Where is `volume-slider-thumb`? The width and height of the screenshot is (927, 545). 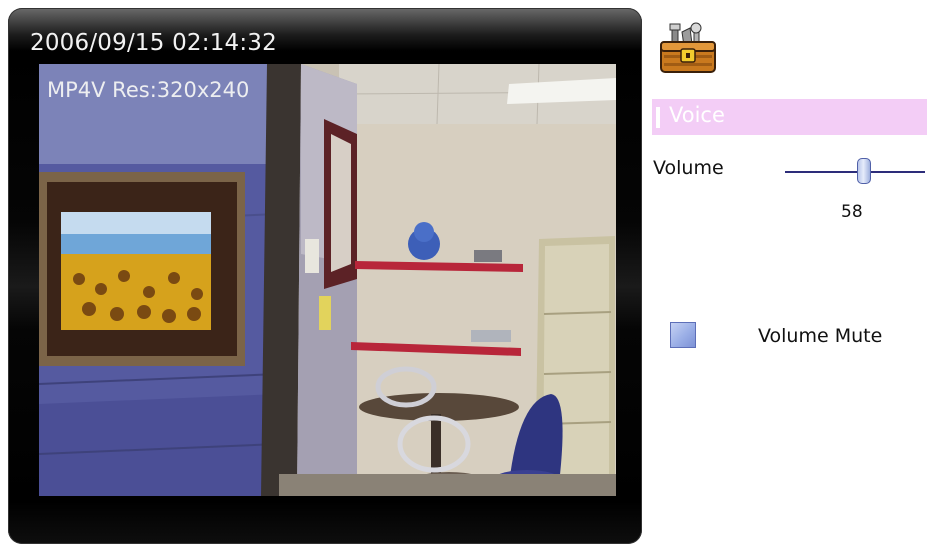 volume-slider-thumb is located at coordinates (864, 171).